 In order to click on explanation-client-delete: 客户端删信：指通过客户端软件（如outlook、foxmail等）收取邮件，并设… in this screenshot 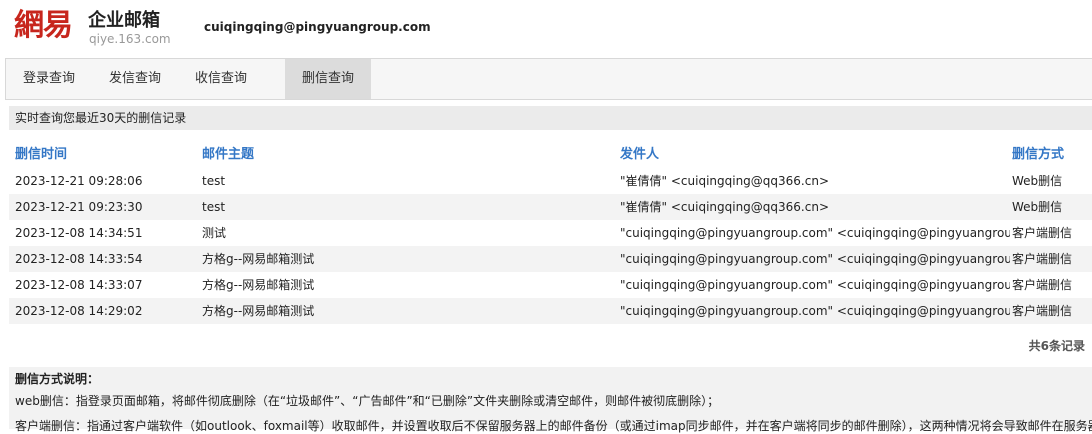, I will do `click(553, 426)`.